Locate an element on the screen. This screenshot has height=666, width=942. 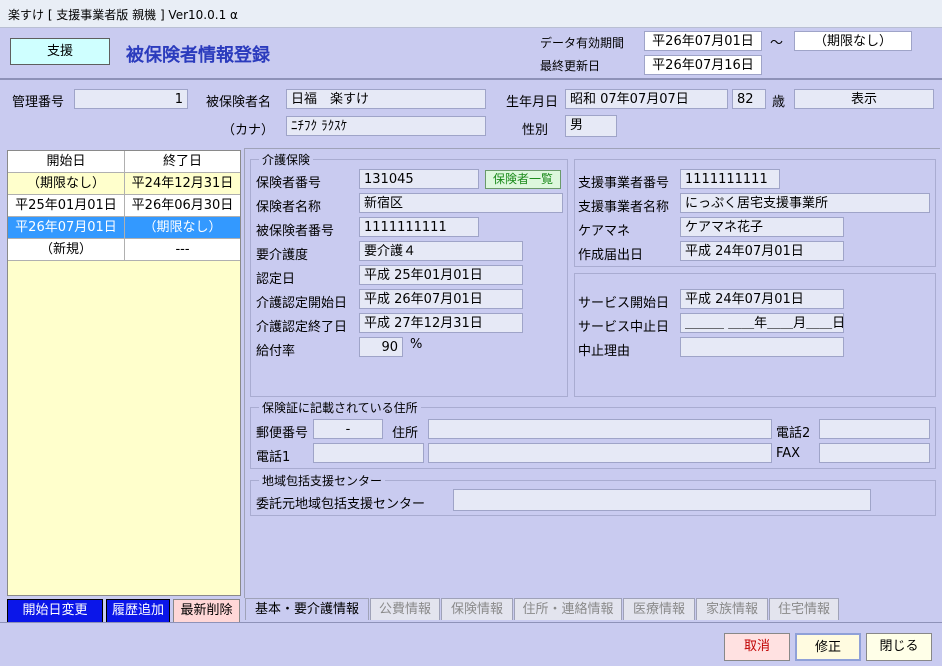
history-header-row: 開始日 終了日 is located at coordinates (124, 162).